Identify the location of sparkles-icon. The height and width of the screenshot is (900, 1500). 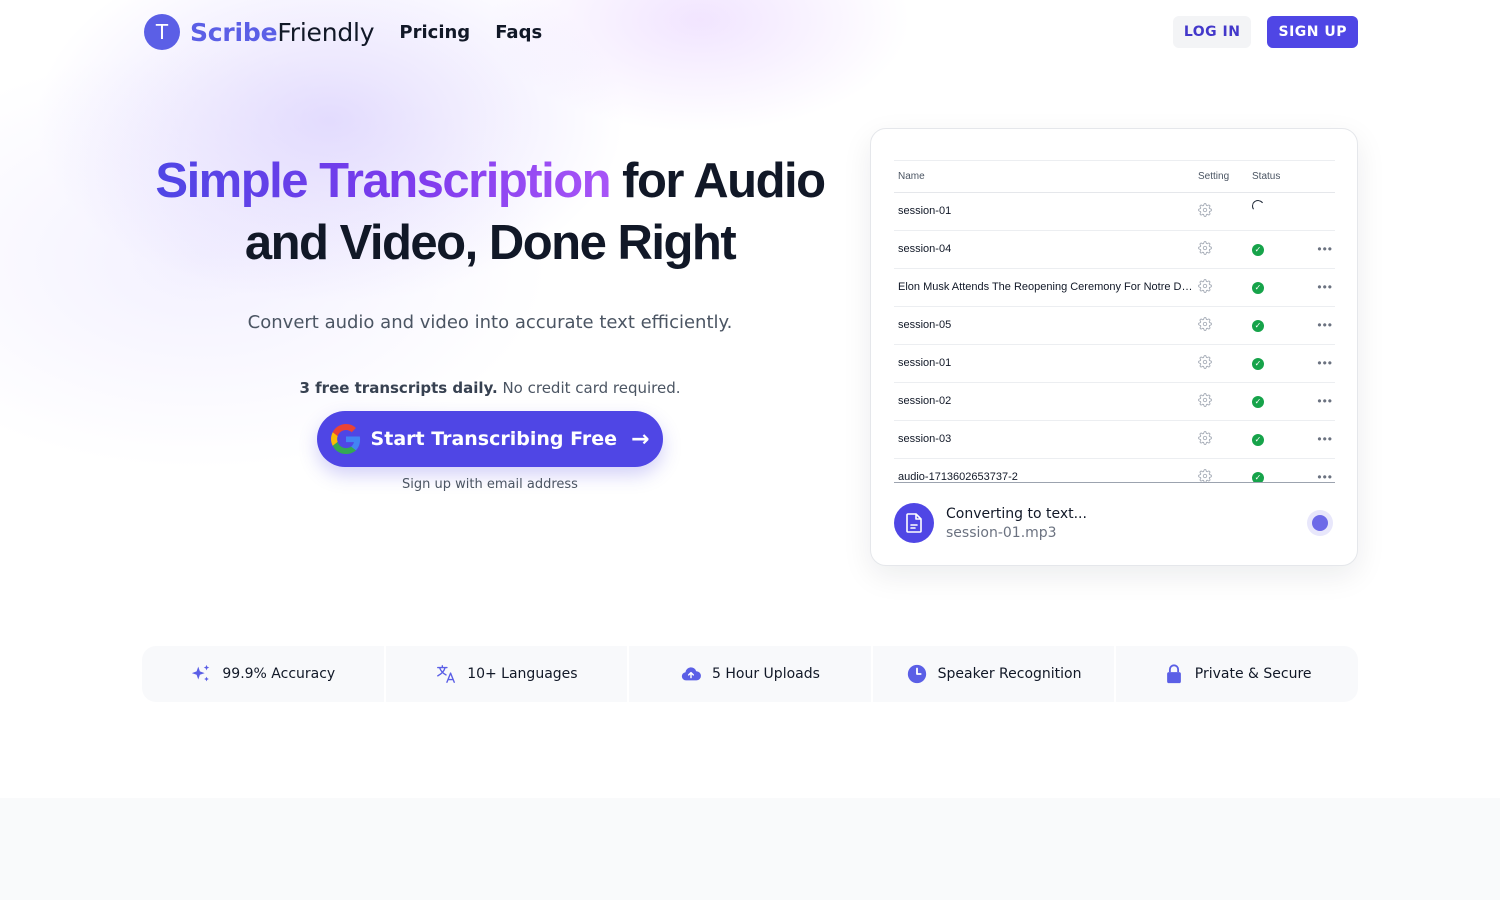
(201, 673).